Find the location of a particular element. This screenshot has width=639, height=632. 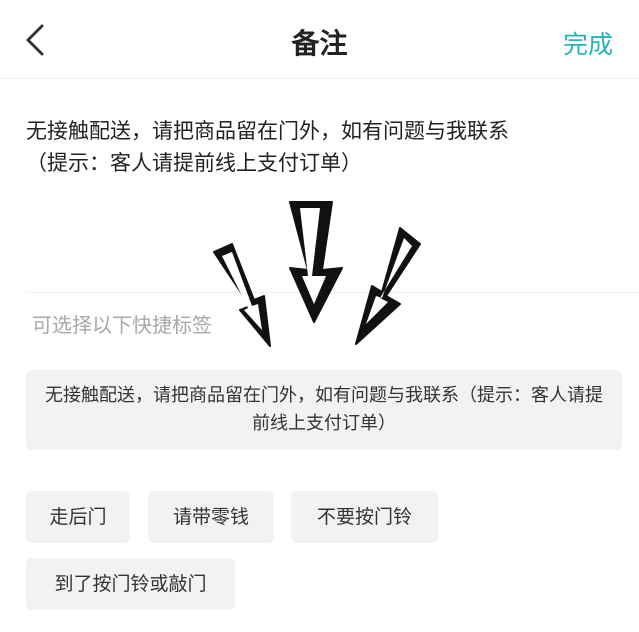

tag-chip-back-door: 走后门 is located at coordinates (78, 517).